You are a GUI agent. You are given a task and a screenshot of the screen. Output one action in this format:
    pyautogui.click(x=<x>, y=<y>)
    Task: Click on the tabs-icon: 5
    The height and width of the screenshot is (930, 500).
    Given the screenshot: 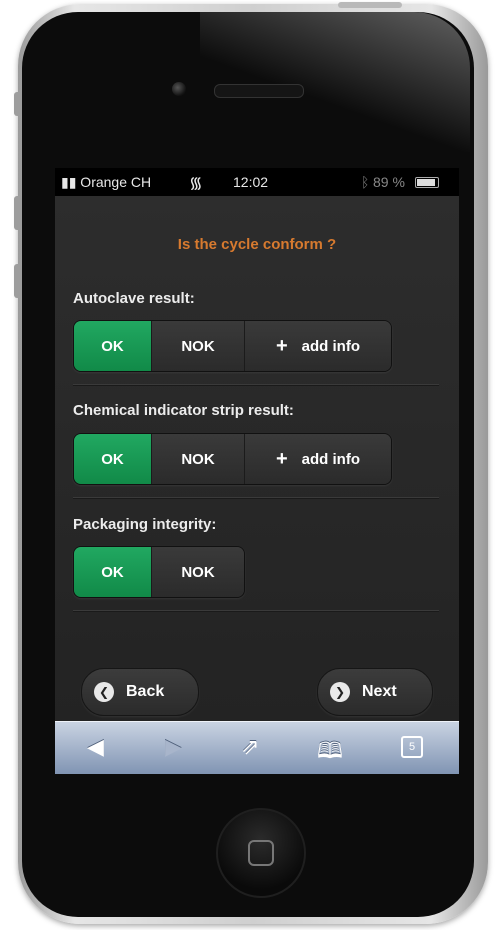 What is the action you would take?
    pyautogui.click(x=412, y=747)
    